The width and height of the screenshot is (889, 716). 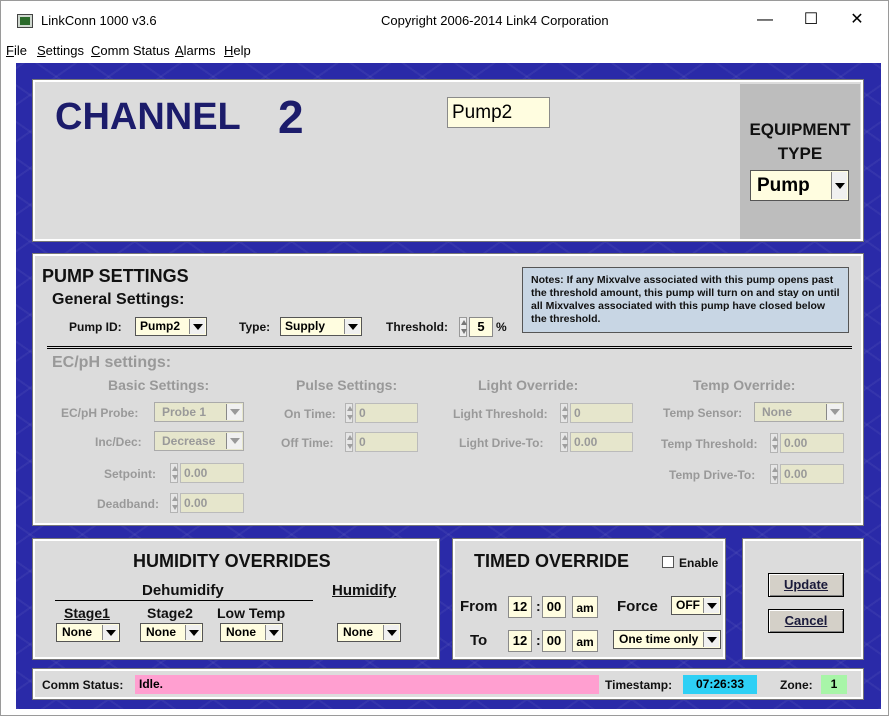 What do you see at coordinates (498, 112) in the screenshot?
I see `channel-name-field: Pump2` at bounding box center [498, 112].